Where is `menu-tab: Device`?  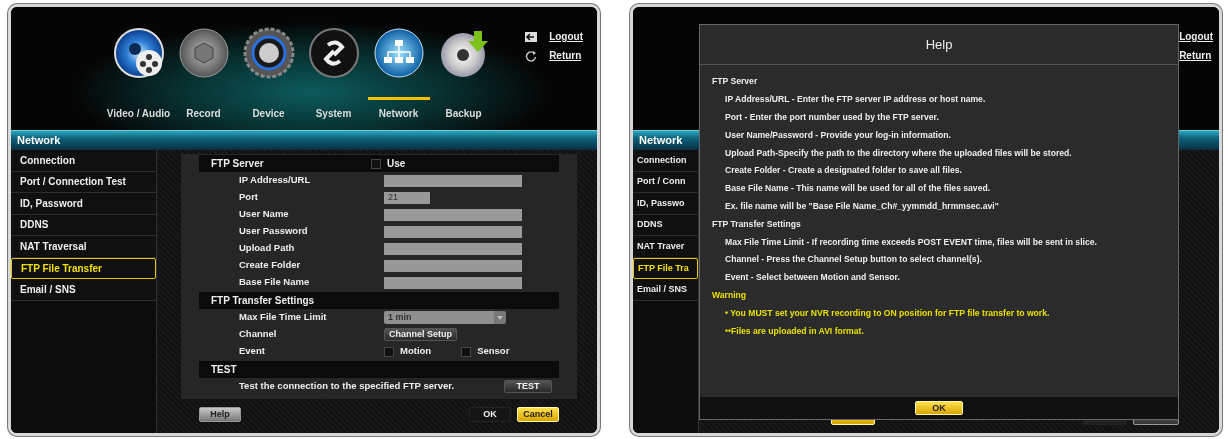 menu-tab: Device is located at coordinates (268, 78).